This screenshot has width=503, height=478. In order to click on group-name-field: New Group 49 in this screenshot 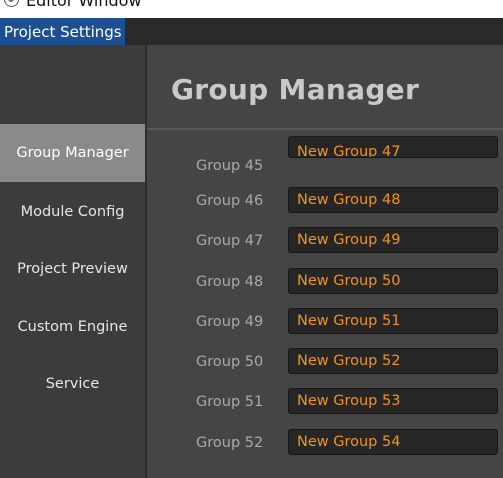, I will do `click(393, 240)`.